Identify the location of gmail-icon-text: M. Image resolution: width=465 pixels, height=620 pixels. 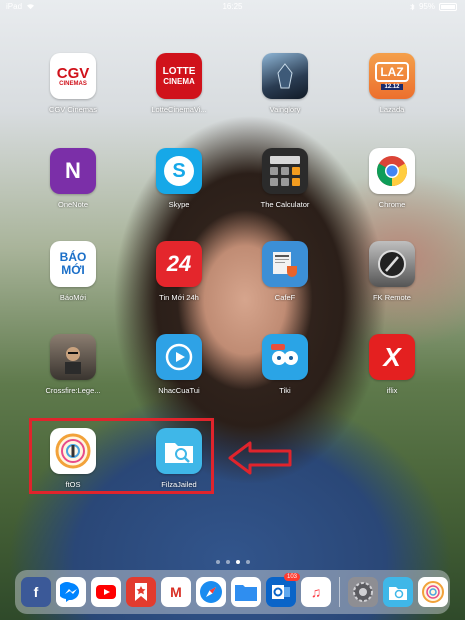
(176, 592).